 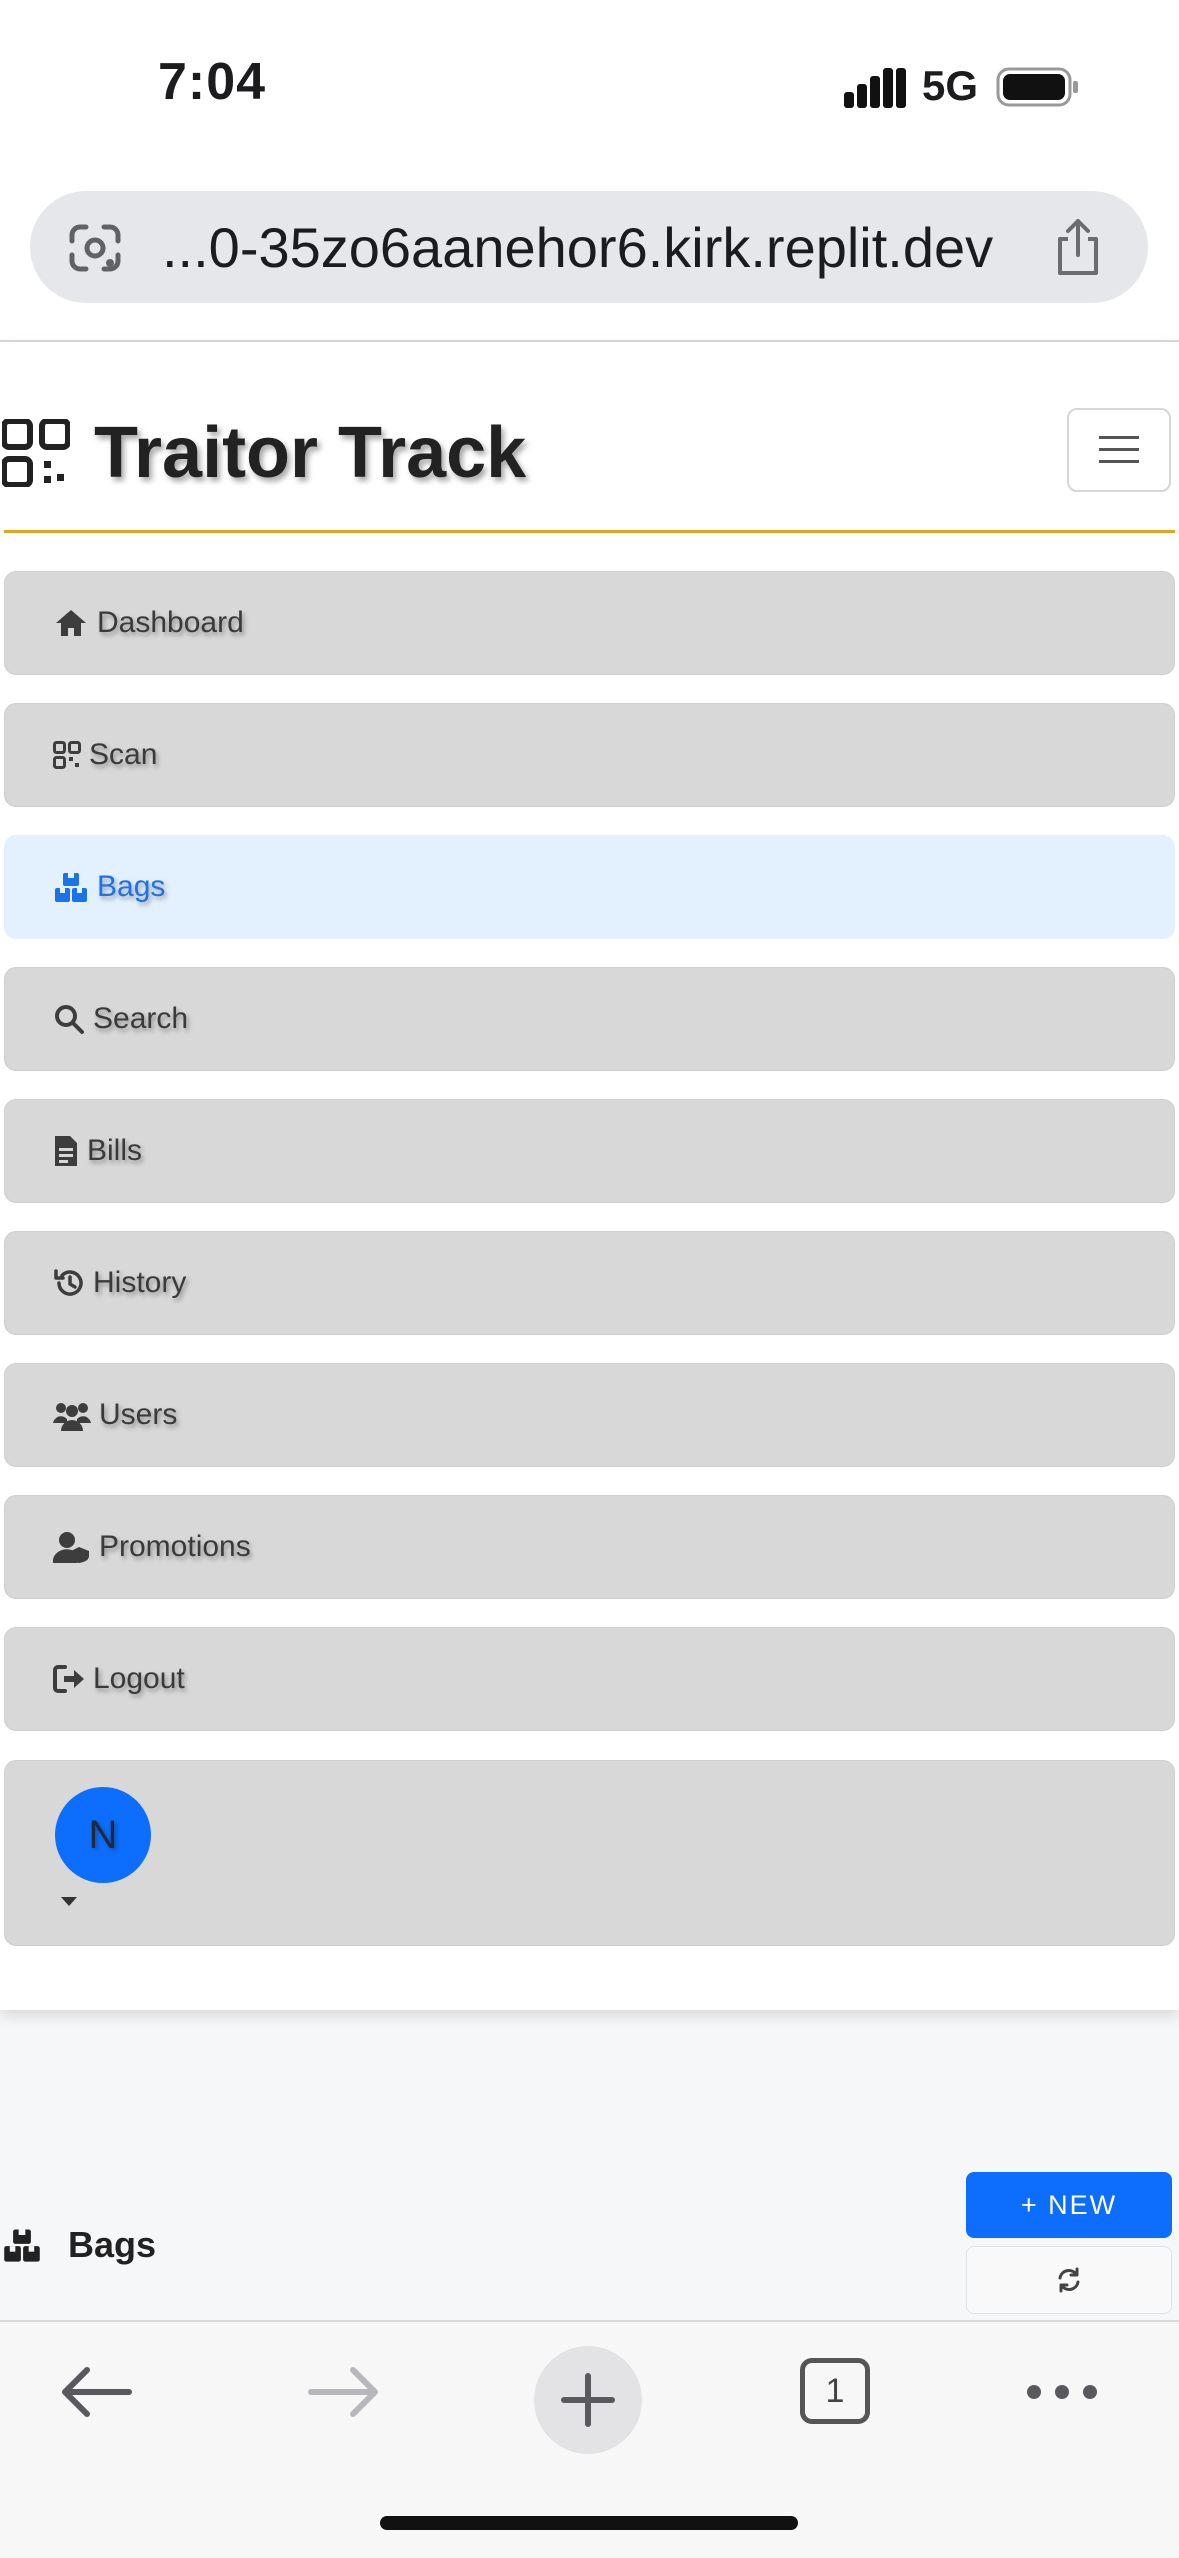 What do you see at coordinates (1037, 87) in the screenshot?
I see `battery-icon` at bounding box center [1037, 87].